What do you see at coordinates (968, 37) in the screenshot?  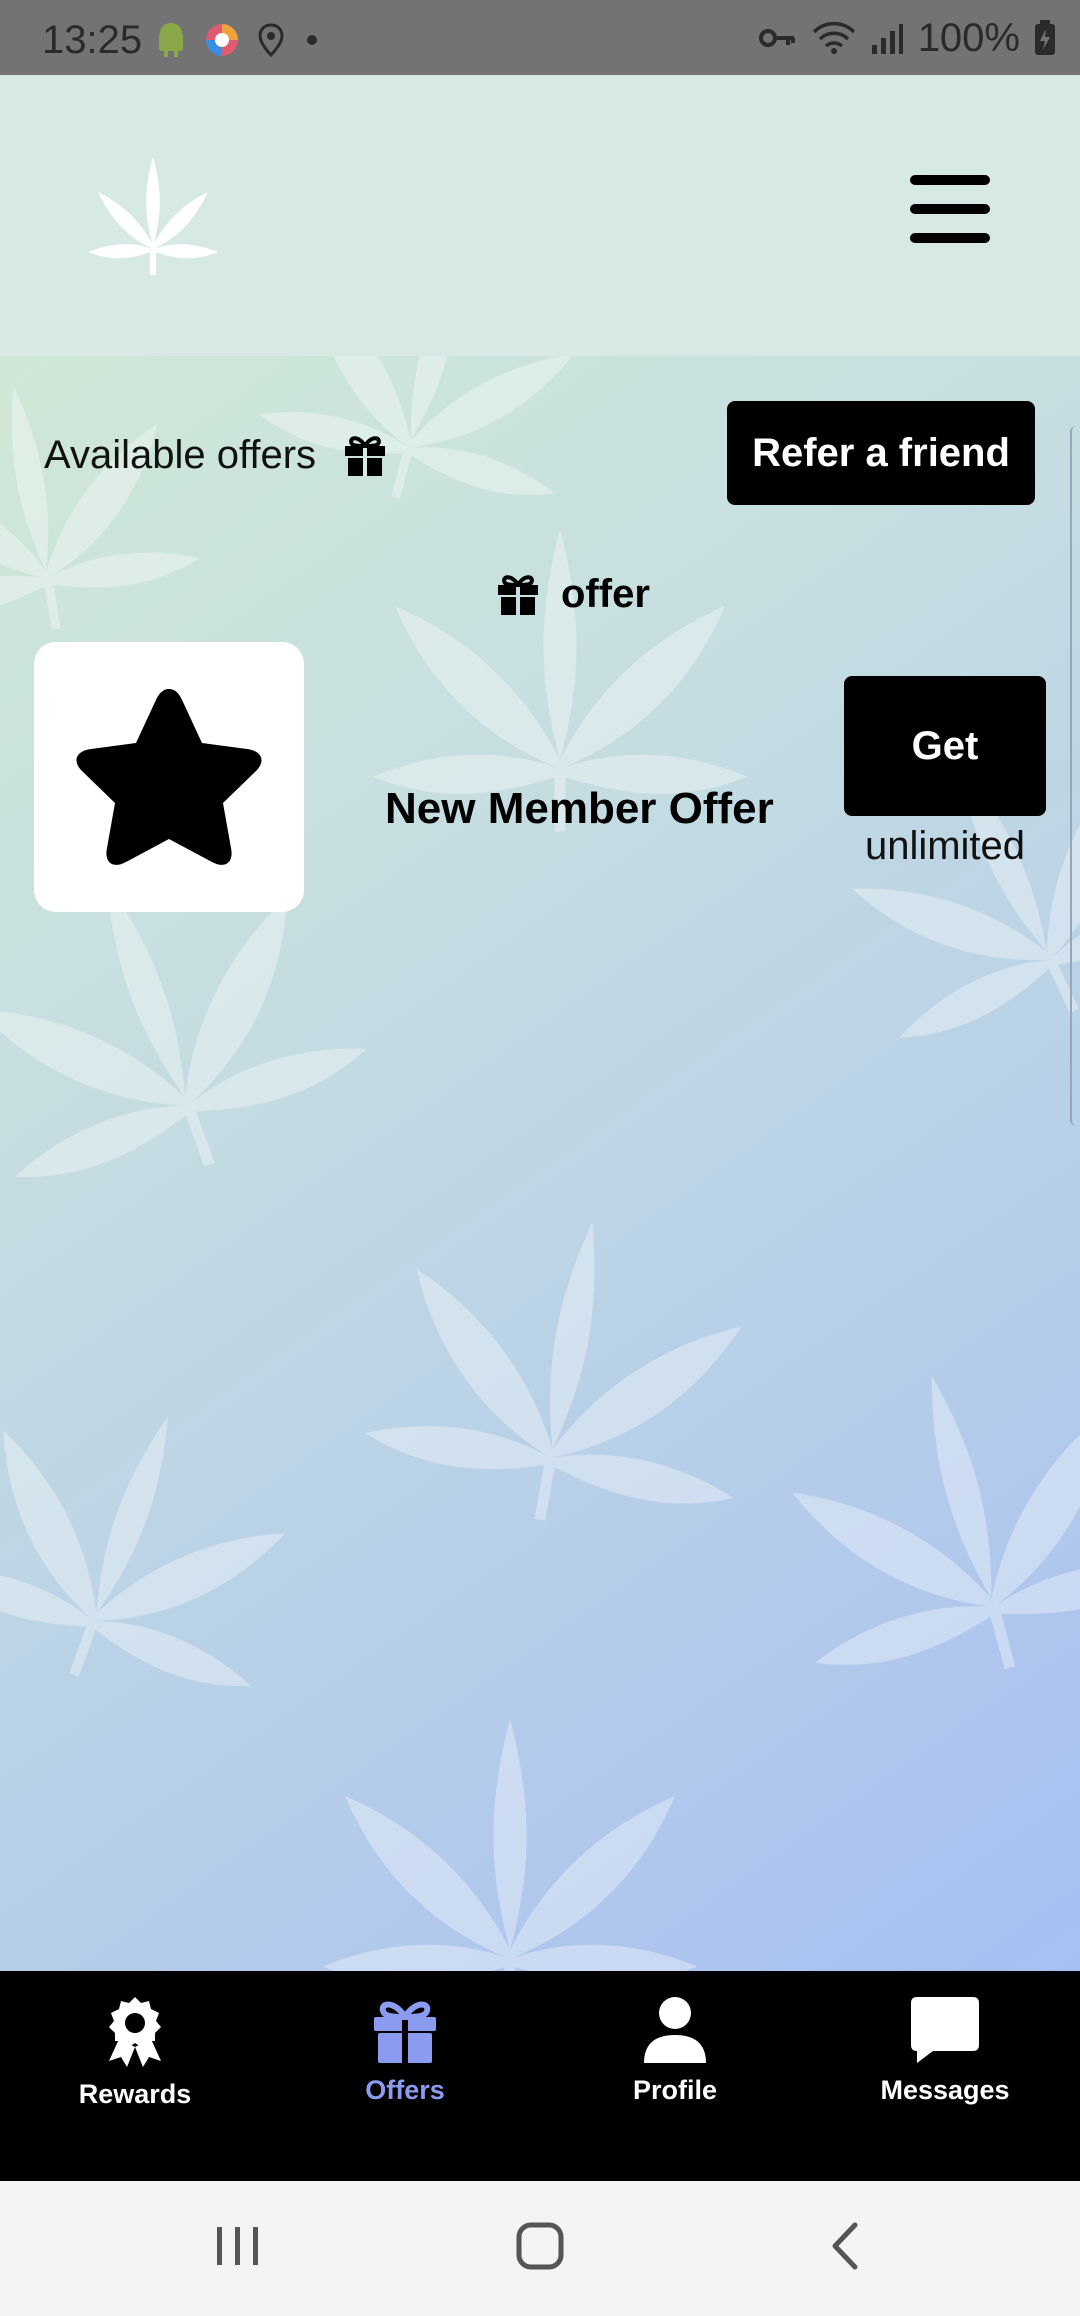 I see `battery-percent: 100%` at bounding box center [968, 37].